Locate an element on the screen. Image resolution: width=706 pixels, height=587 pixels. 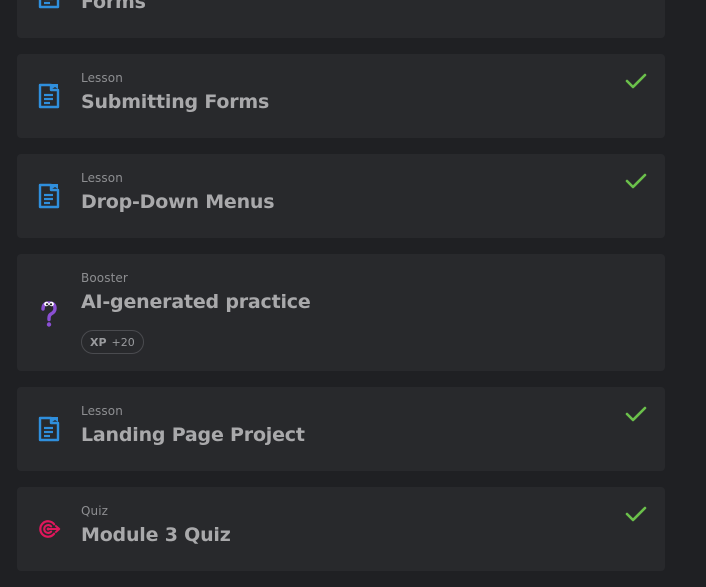
item-title: Drop-Down Menus is located at coordinates (178, 202).